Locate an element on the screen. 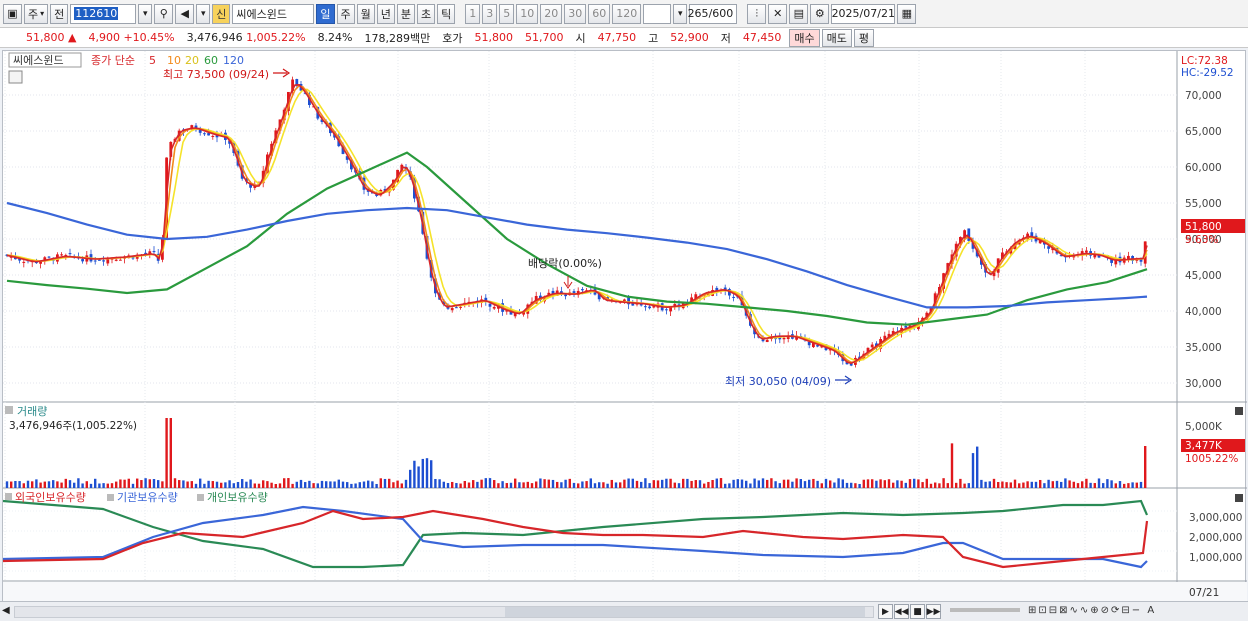 This screenshot has width=1248, height=621. tab-second: 초 is located at coordinates (426, 13).